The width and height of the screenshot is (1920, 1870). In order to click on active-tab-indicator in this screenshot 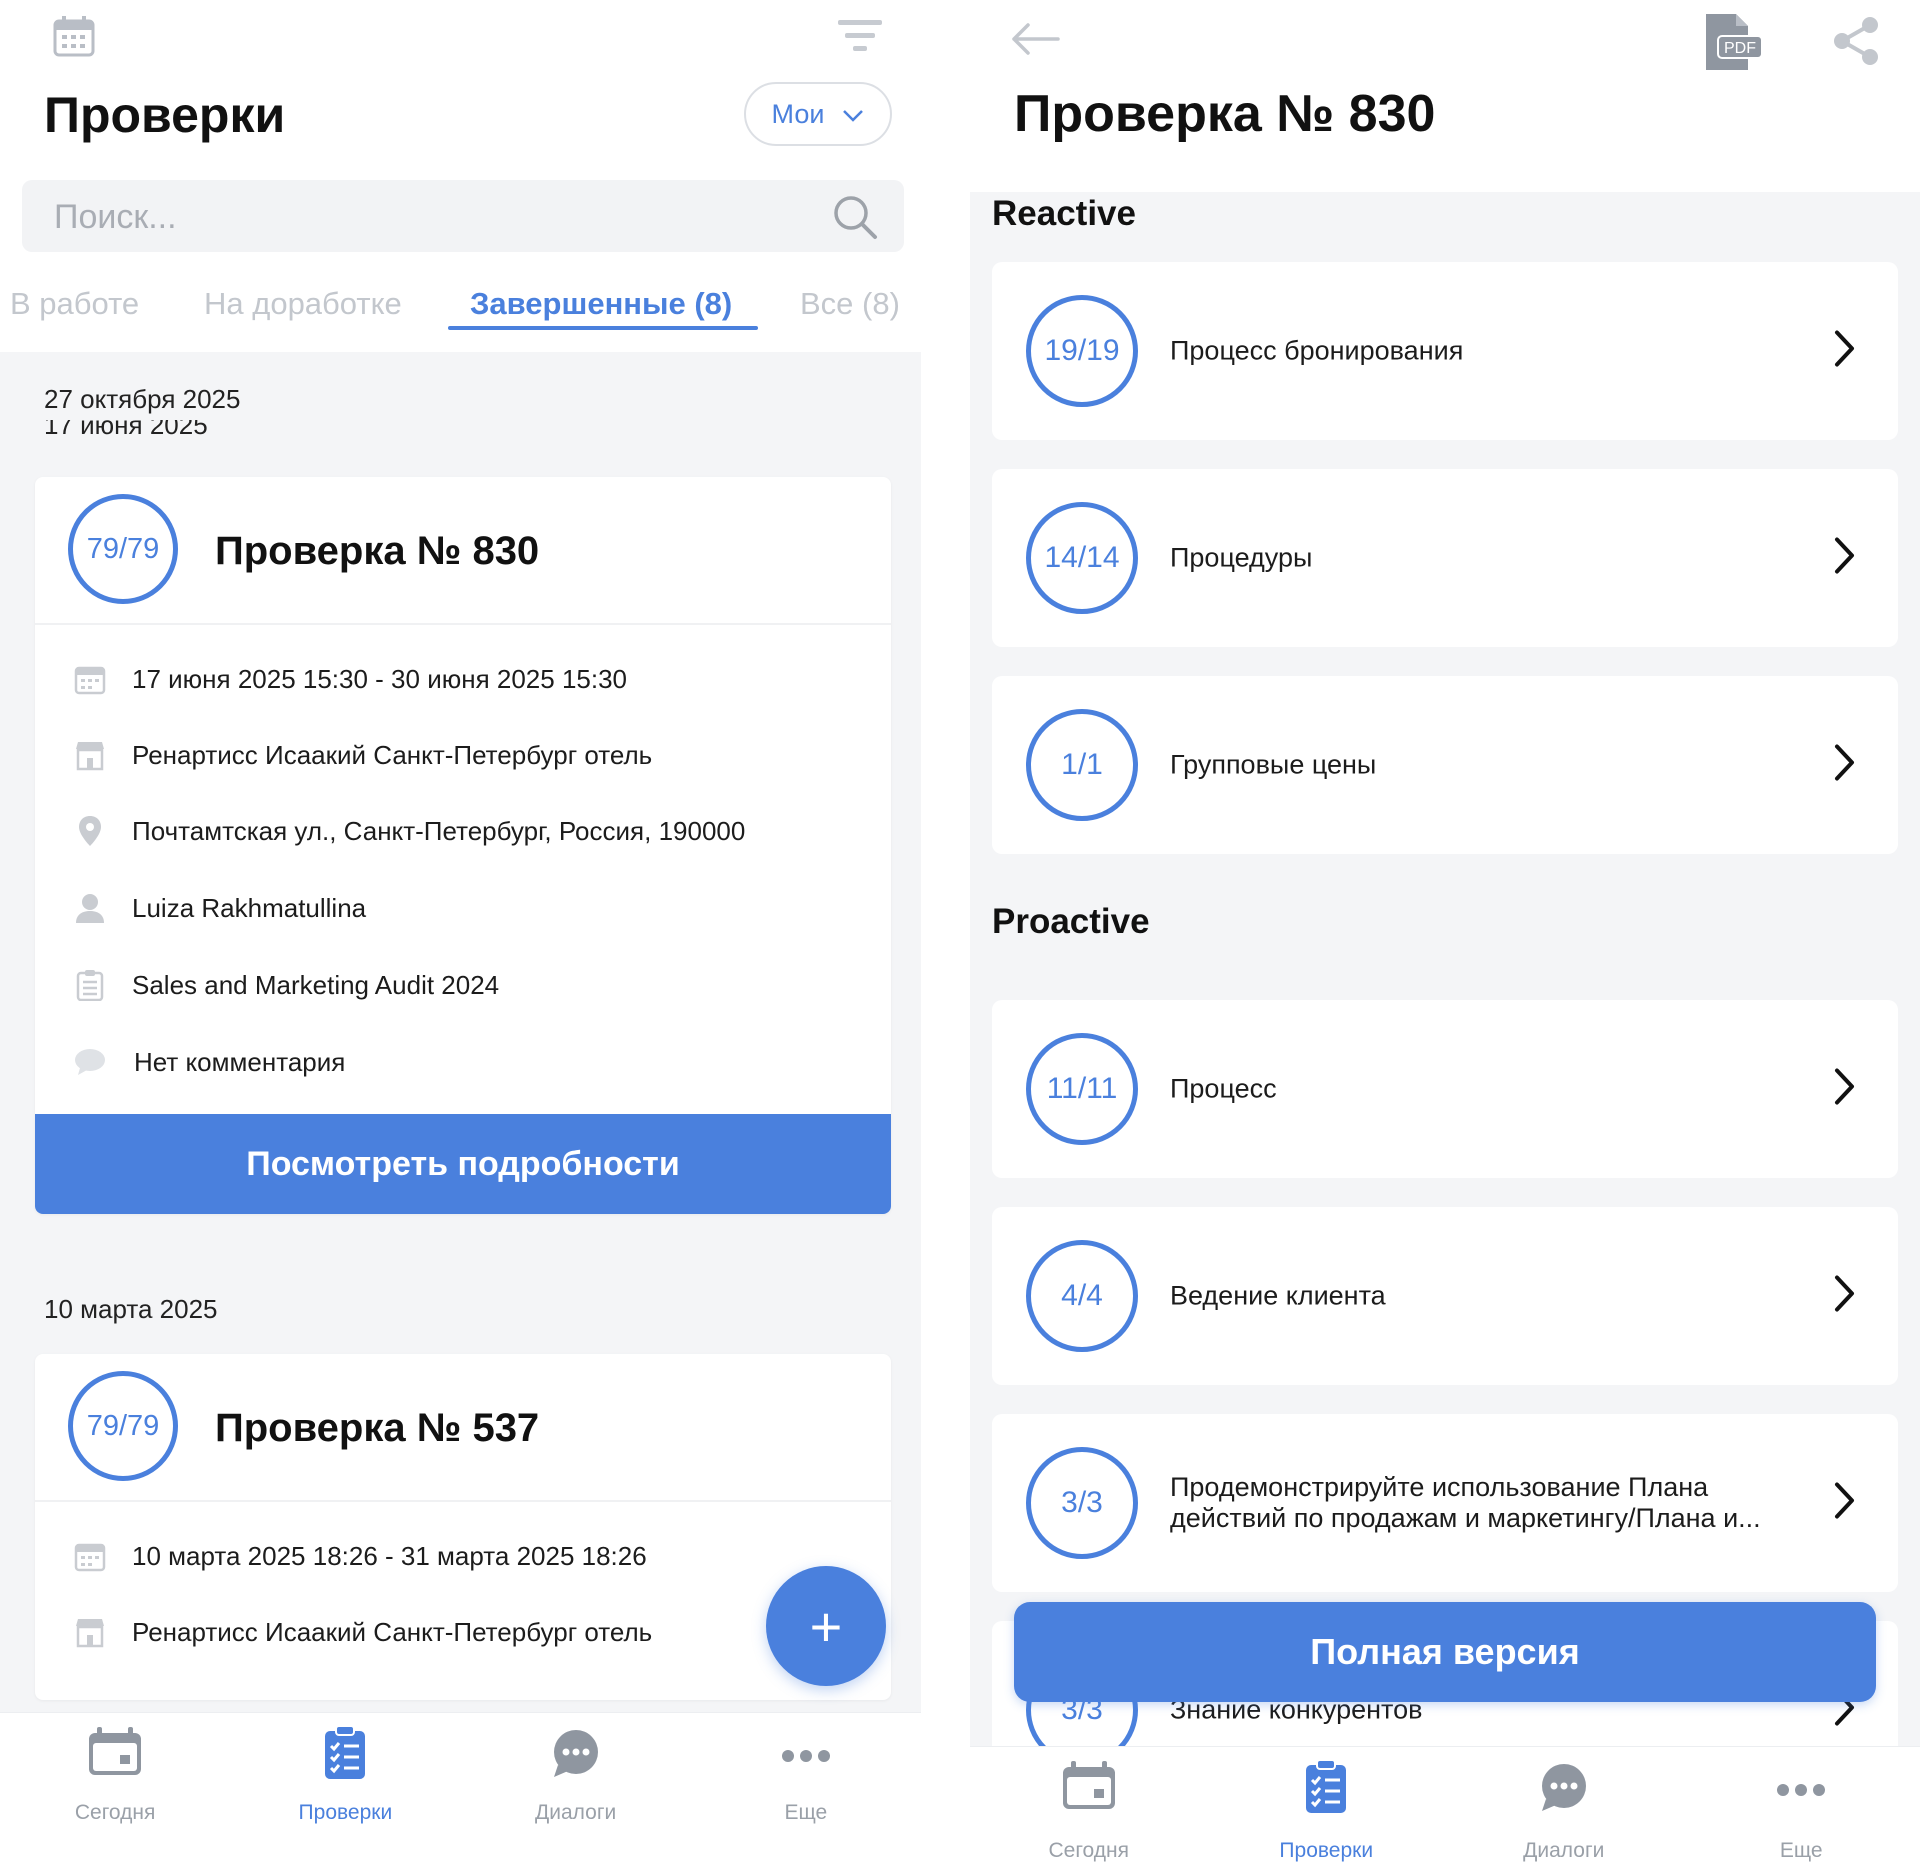, I will do `click(603, 328)`.